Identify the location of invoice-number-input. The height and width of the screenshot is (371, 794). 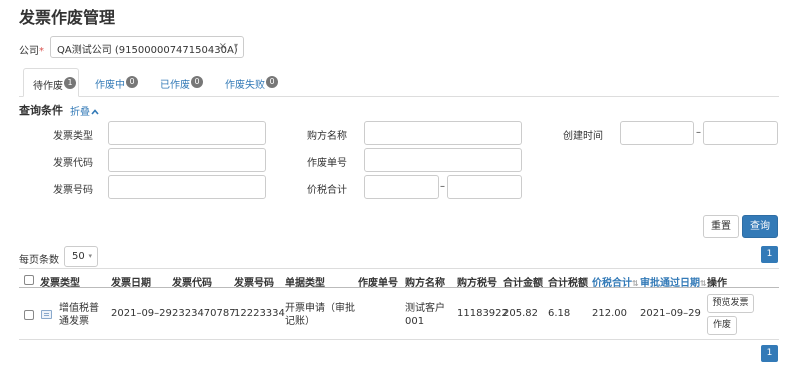
(187, 187).